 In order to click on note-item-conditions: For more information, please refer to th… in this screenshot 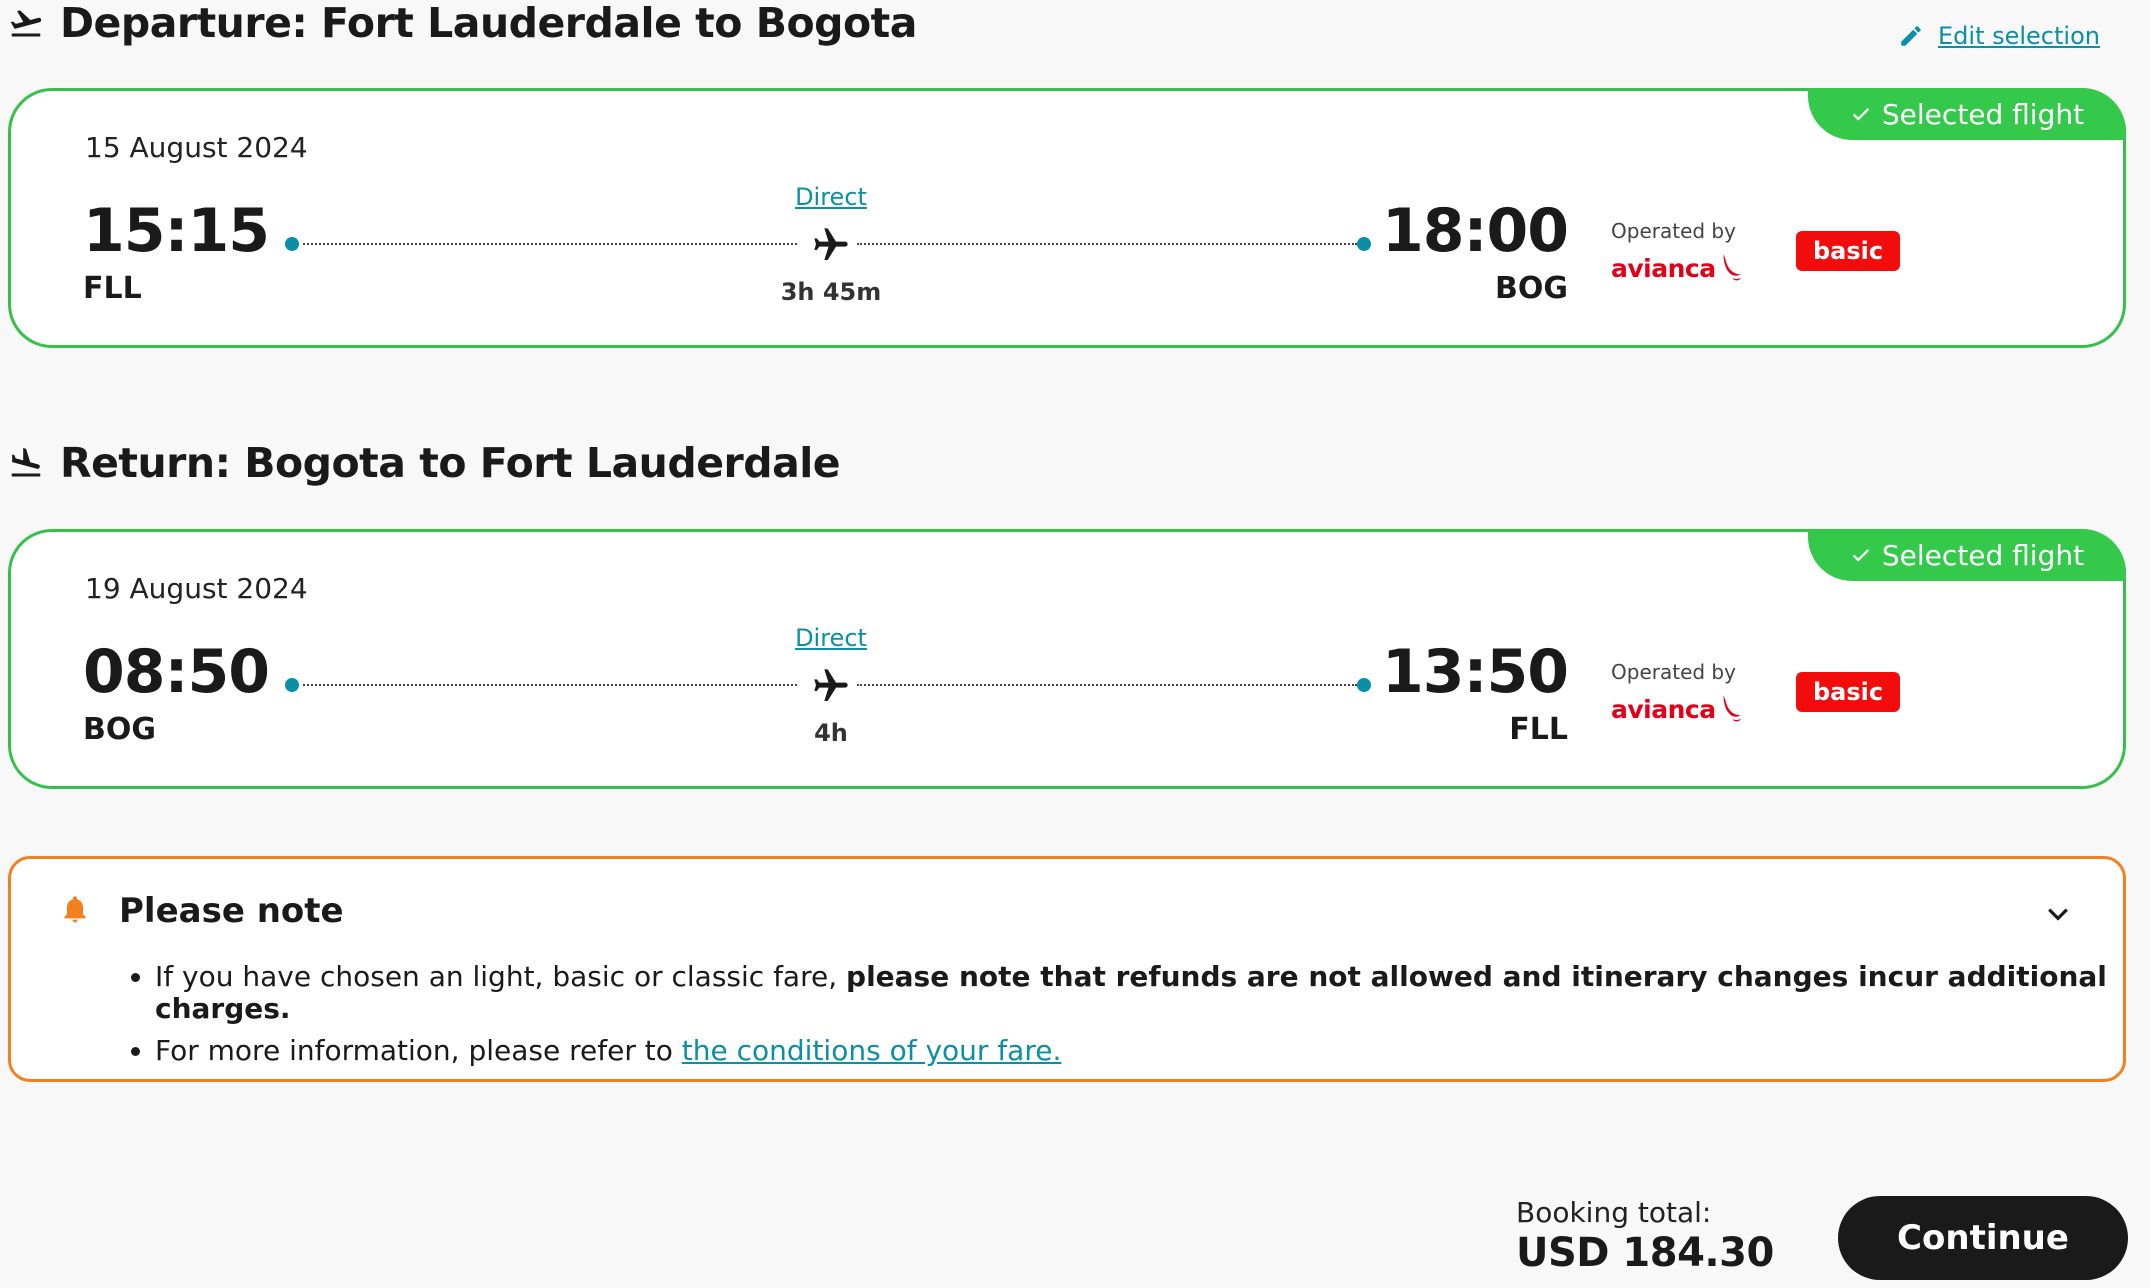, I will do `click(1139, 1051)`.